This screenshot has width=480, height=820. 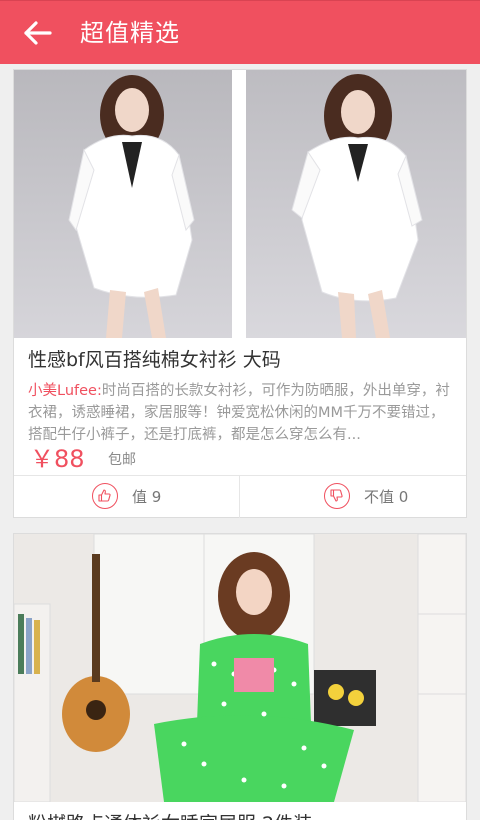 What do you see at coordinates (122, 460) in the screenshot?
I see `shipping-label: 包邮` at bounding box center [122, 460].